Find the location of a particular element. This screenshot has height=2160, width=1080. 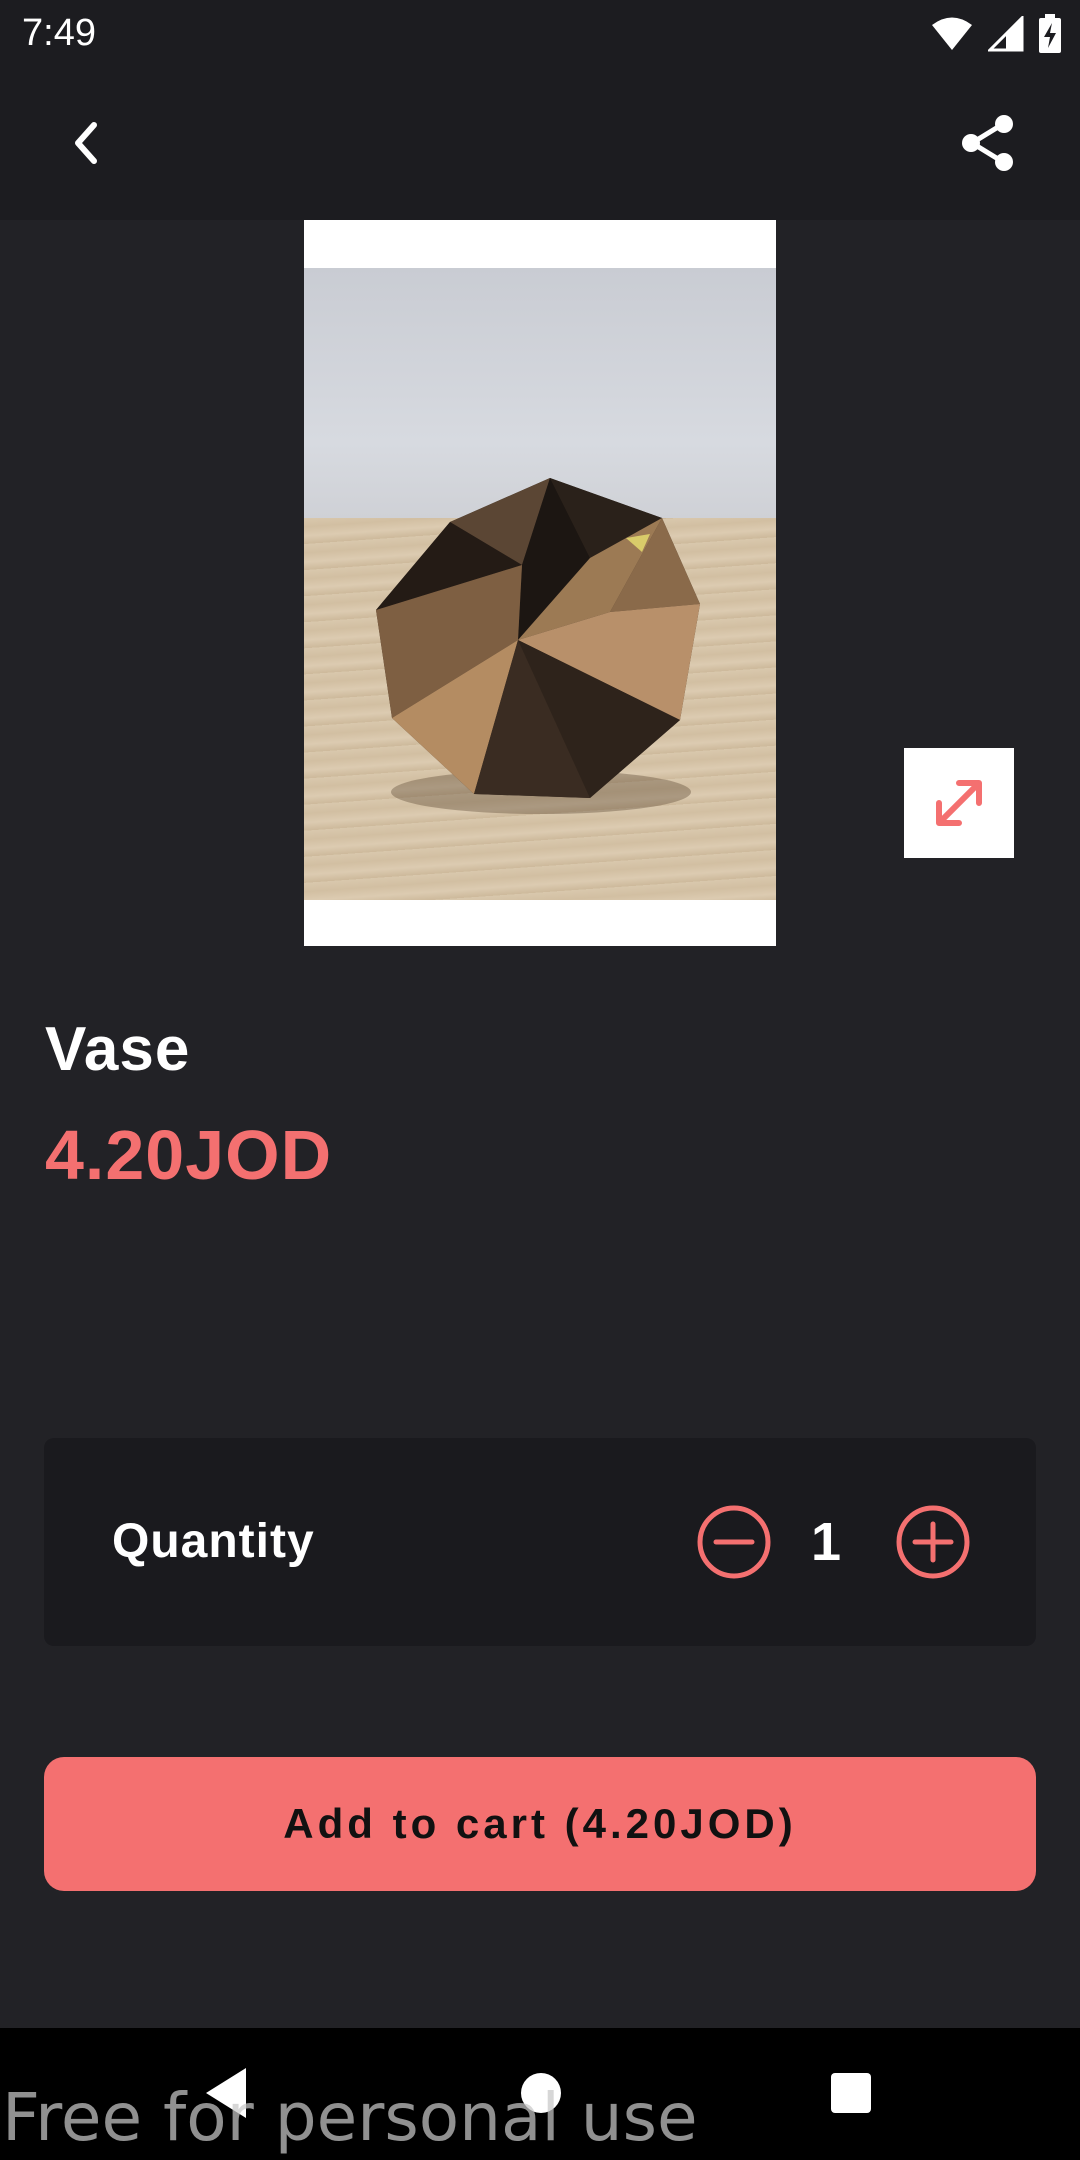

plus-circle-icon is located at coordinates (933, 1542).